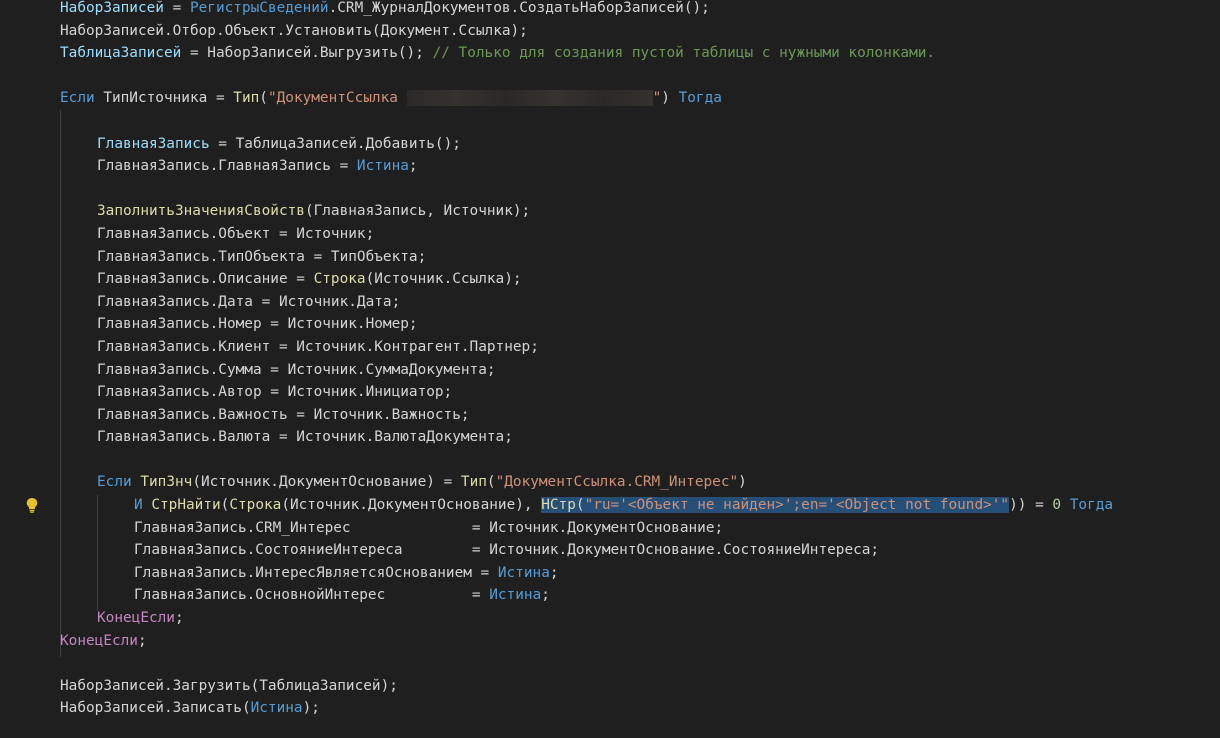 The image size is (1220, 738). I want to click on code-token: НаборЗаписей.Записать(, so click(155, 708).